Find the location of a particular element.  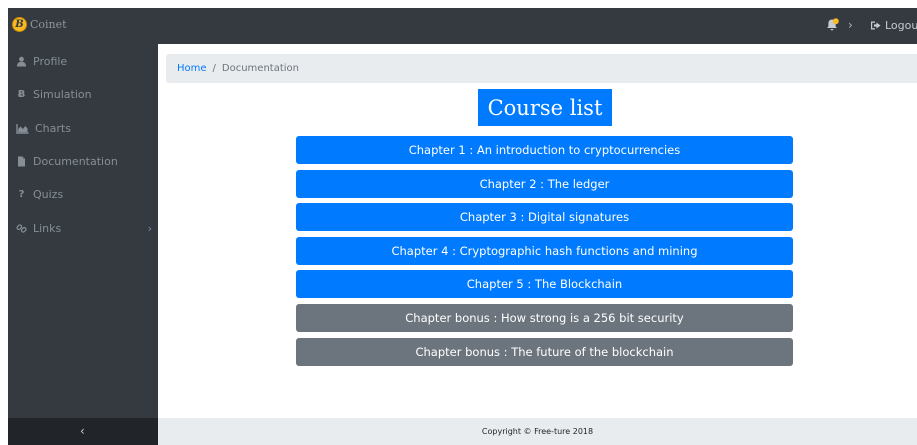

bitcoin-icon: Ƀ is located at coordinates (21, 94).